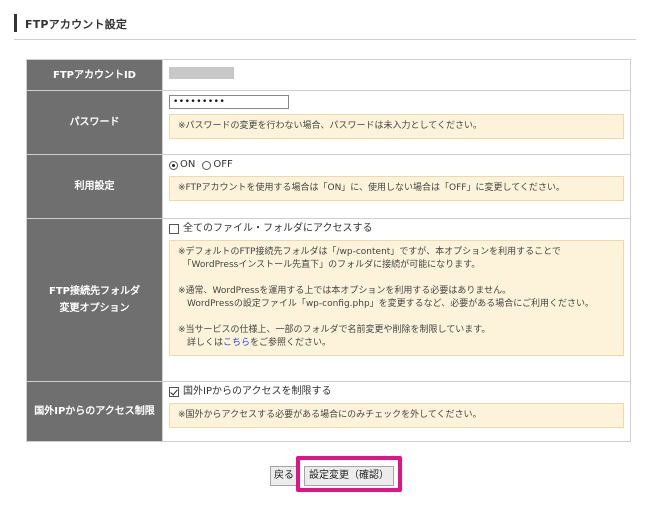 Image resolution: width=650 pixels, height=517 pixels. What do you see at coordinates (330, 126) in the screenshot?
I see `password-note-text: ※パスワードの変更を行わない場合、パスワードは未入力としてください。` at bounding box center [330, 126].